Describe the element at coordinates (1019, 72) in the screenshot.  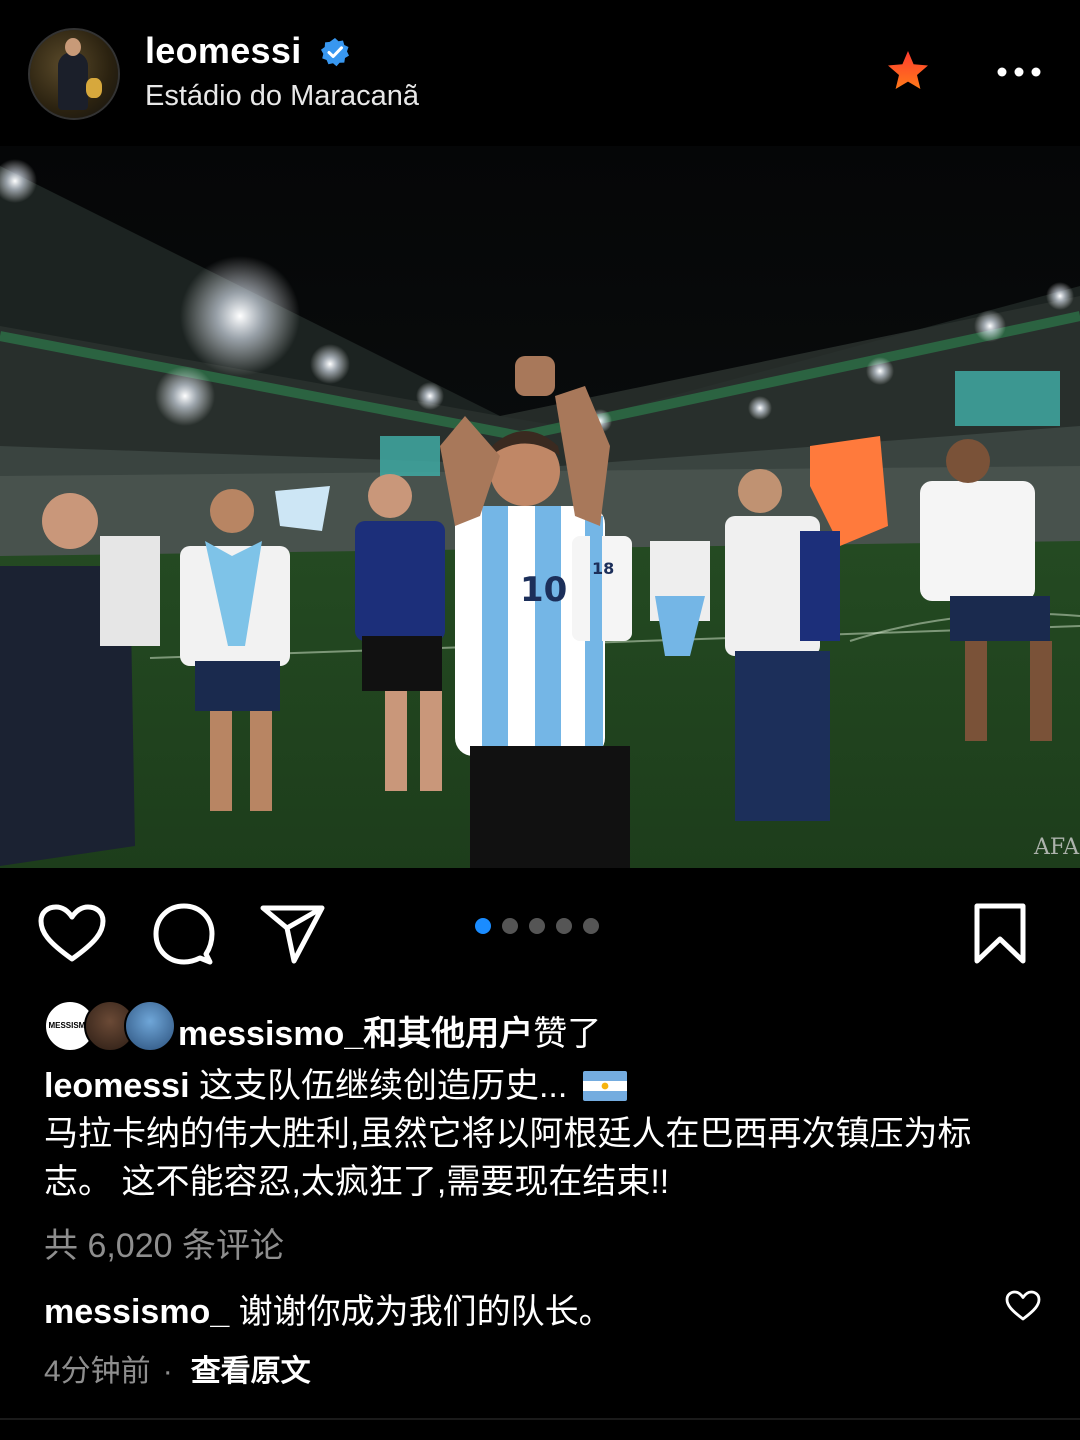
I see `more-options-icon` at that location.